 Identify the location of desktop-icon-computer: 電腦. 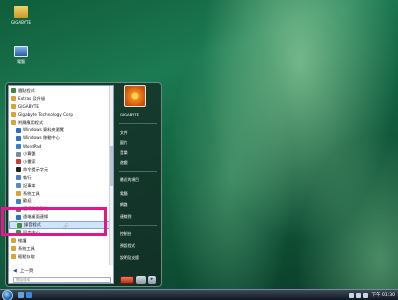
(21, 55).